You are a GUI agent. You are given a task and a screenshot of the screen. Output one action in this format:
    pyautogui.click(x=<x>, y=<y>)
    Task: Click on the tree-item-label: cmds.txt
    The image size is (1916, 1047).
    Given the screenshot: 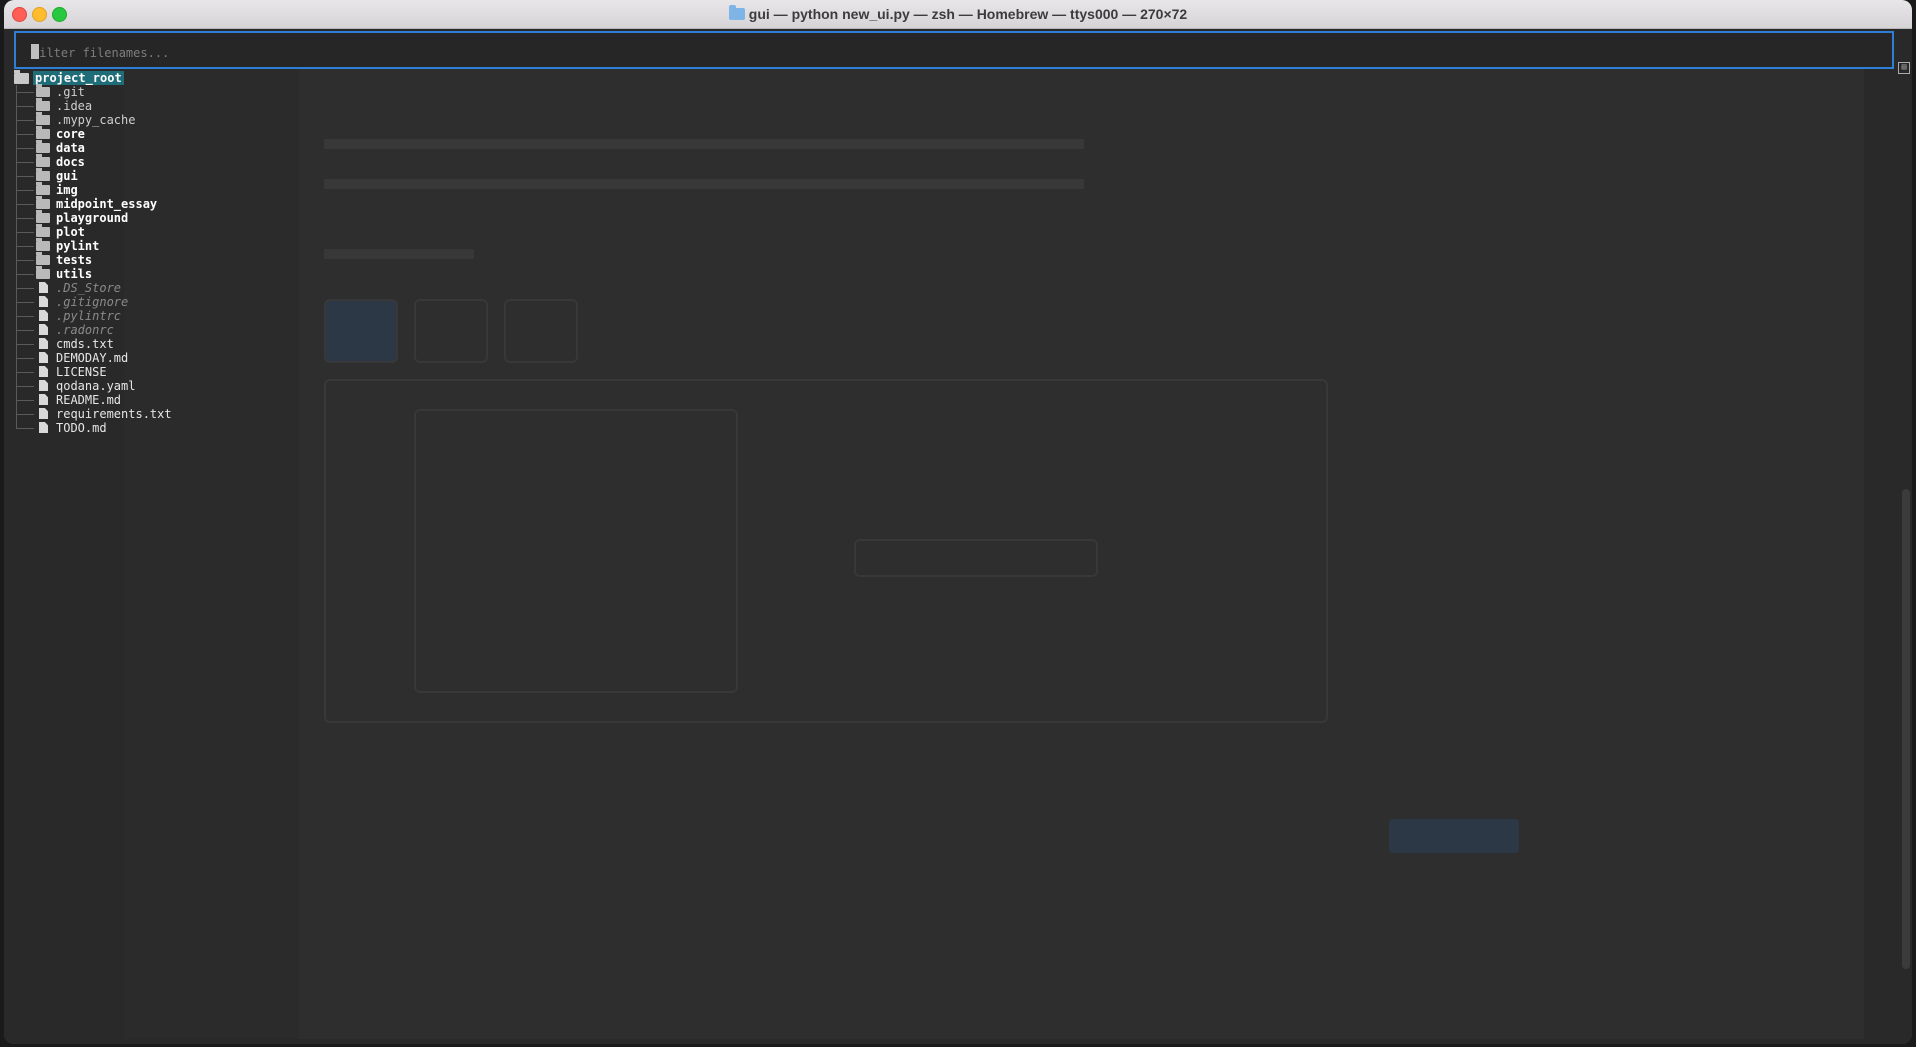 What is the action you would take?
    pyautogui.click(x=85, y=344)
    